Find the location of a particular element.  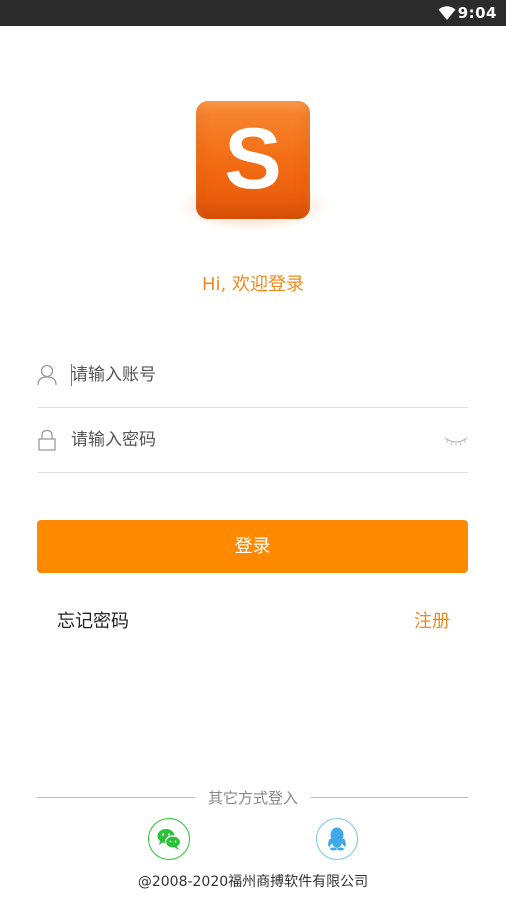

wifi-icon is located at coordinates (447, 13).